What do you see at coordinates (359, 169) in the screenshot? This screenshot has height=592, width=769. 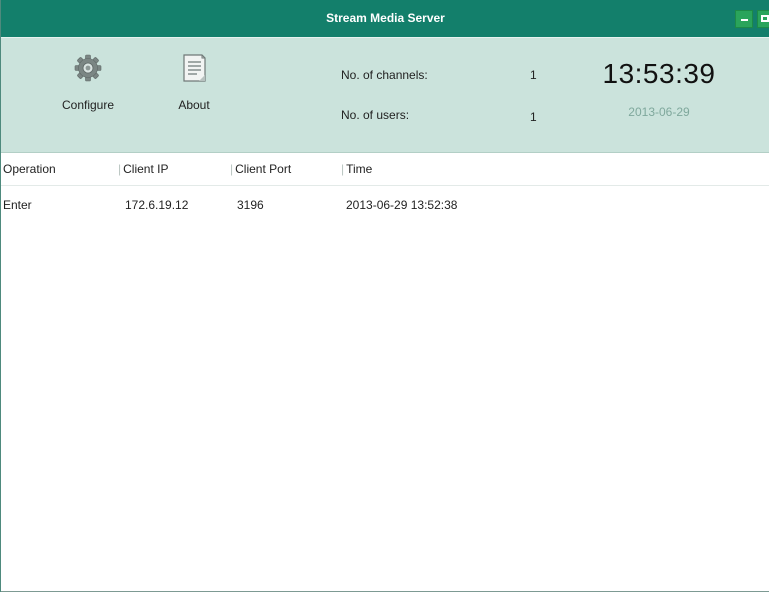 I see `column-header-label: Time` at bounding box center [359, 169].